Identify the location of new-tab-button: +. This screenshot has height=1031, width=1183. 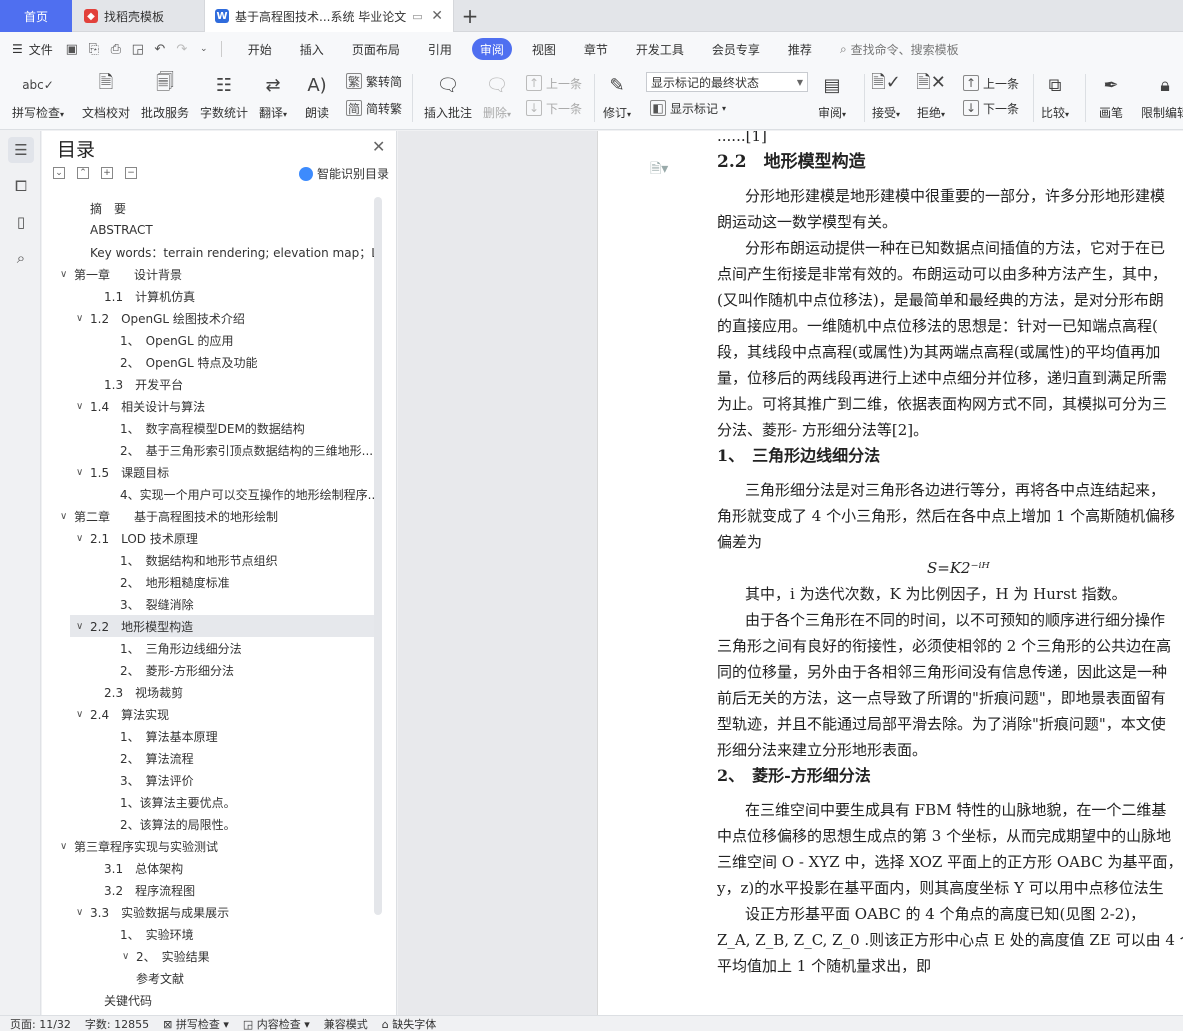
(470, 16).